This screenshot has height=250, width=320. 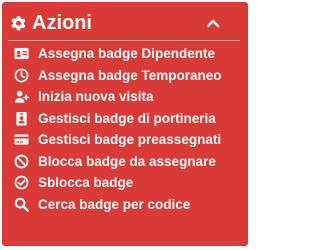 I want to click on action-assegna-badge-temporaneo: Assegna badge Temporaneo, so click(x=125, y=76).